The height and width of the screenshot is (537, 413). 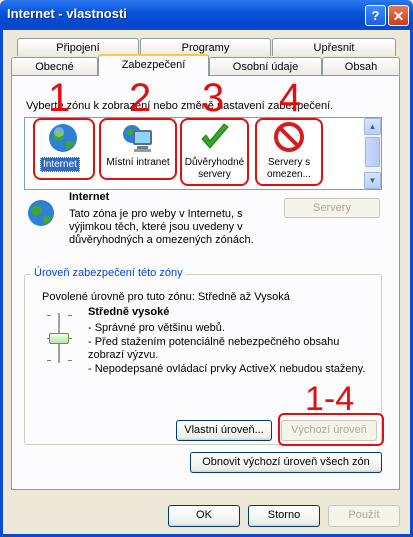 I want to click on scroll-up-icon: ▲, so click(x=372, y=126).